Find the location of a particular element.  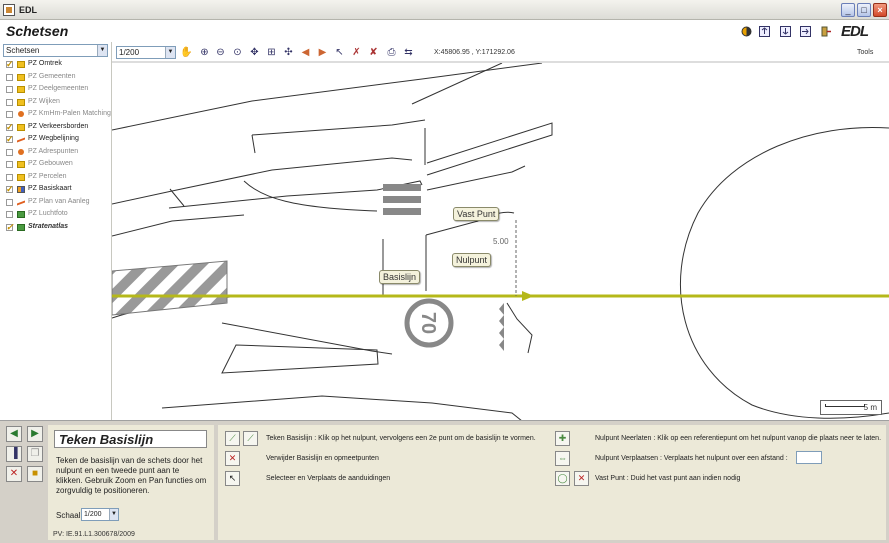

zoom-in-icon: ⊕ is located at coordinates (204, 52).